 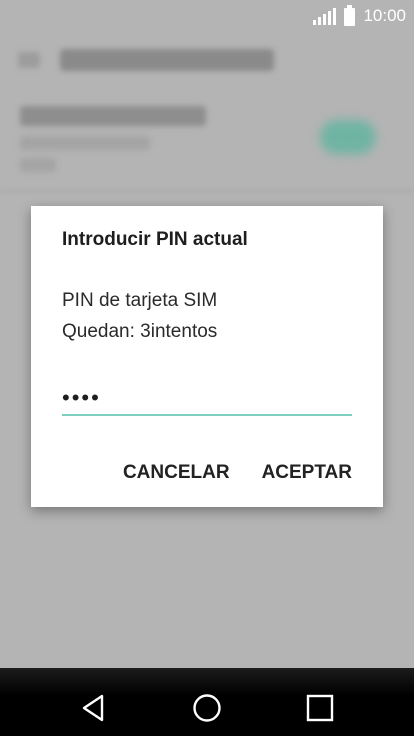 I want to click on pin-input, so click(x=207, y=399).